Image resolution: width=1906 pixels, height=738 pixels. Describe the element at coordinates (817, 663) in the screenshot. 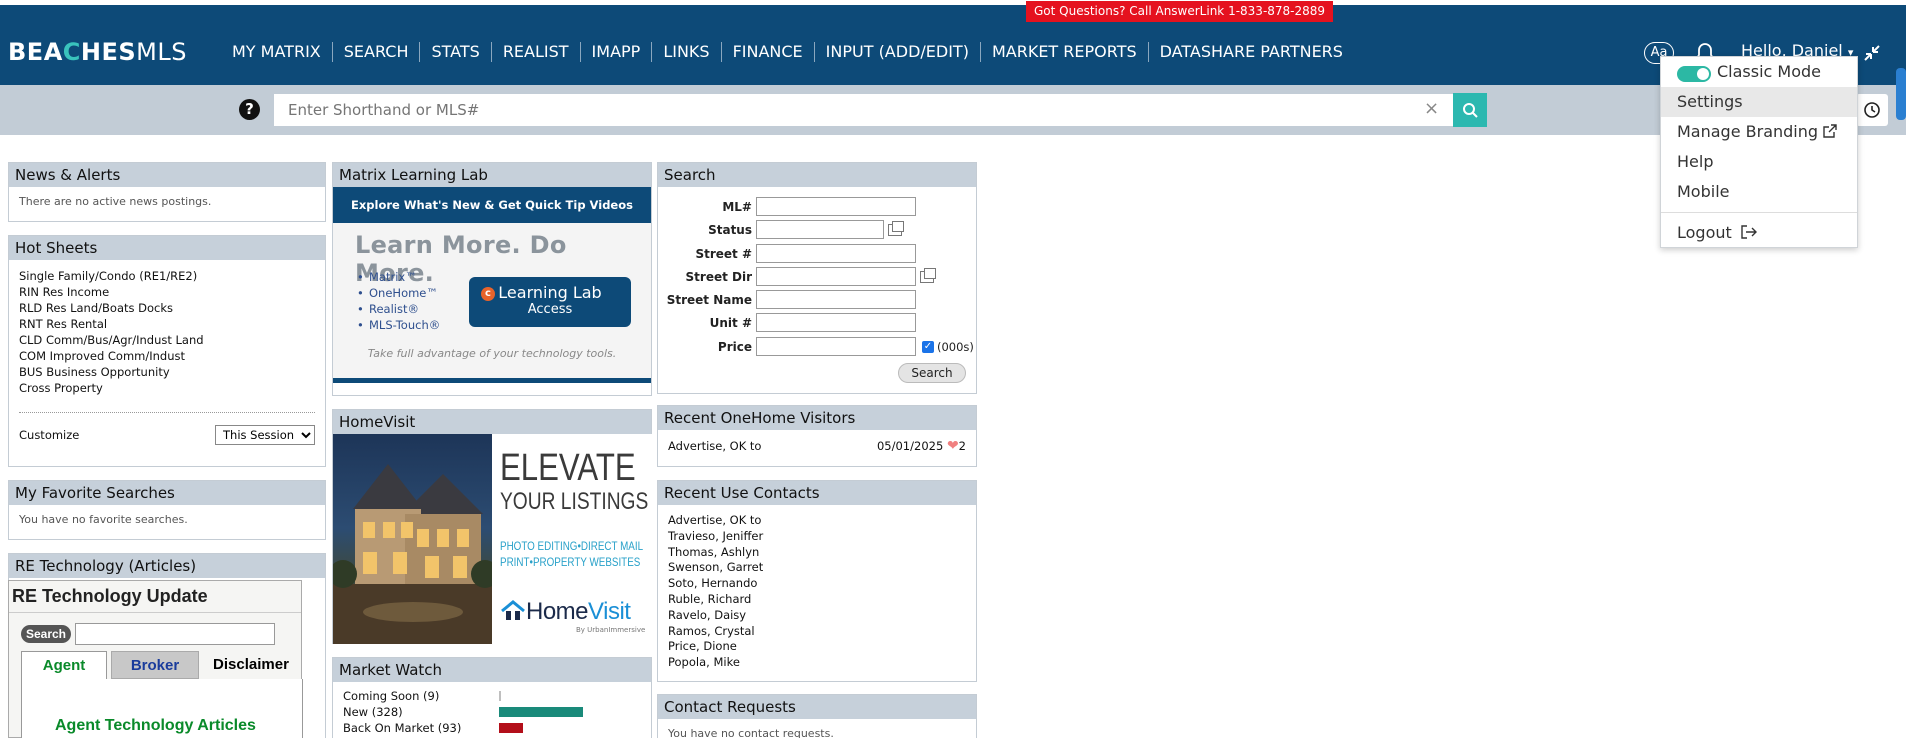

I see `contact-link: Popola, Mike` at that location.